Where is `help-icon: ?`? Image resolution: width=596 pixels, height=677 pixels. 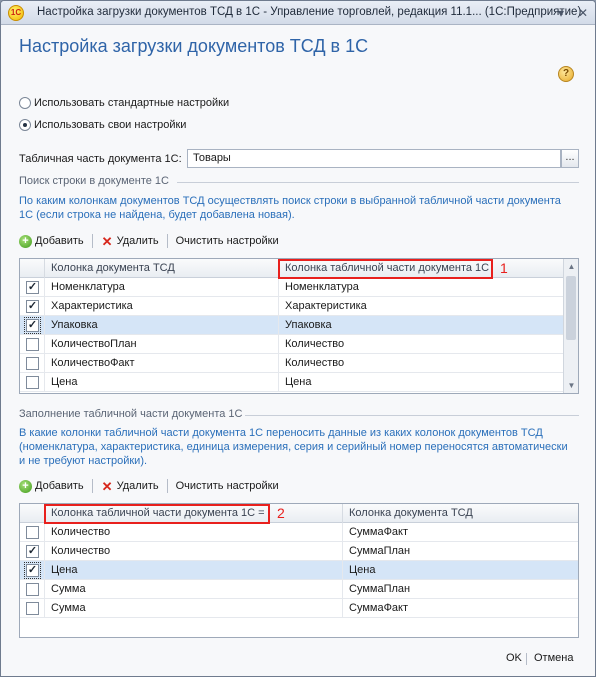
help-icon: ? is located at coordinates (566, 74).